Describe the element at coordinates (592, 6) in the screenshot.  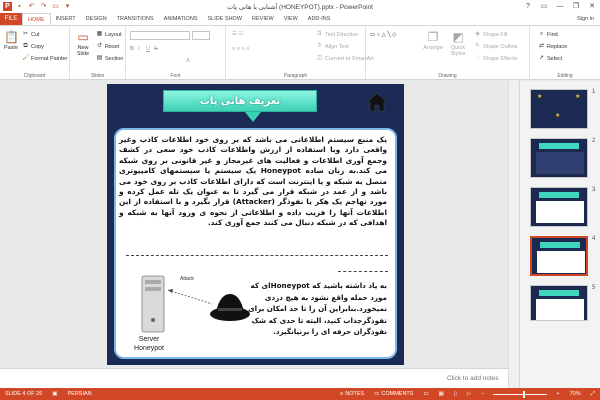
I see `close-button: ✕` at that location.